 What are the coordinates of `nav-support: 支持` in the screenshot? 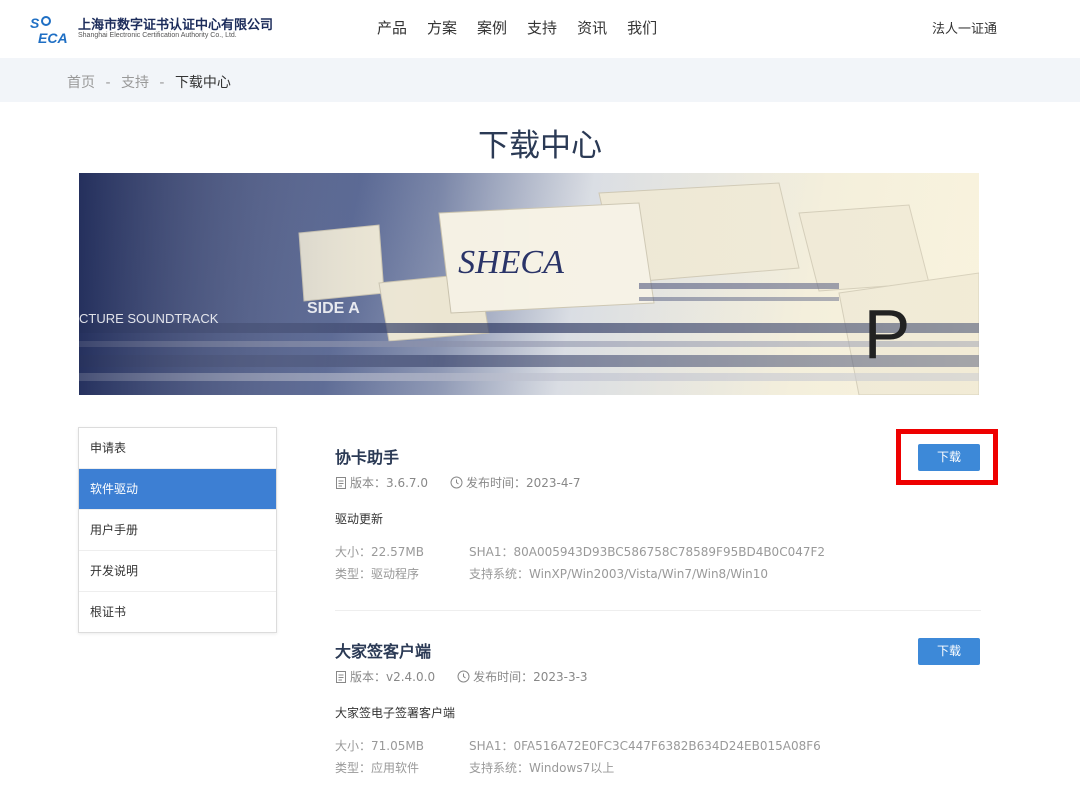 It's located at (542, 28).